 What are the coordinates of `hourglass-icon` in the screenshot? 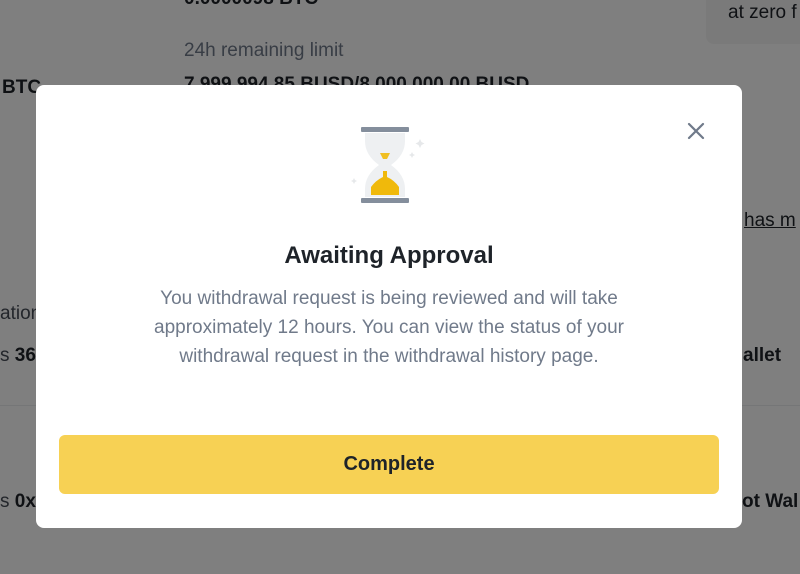 It's located at (390, 165).